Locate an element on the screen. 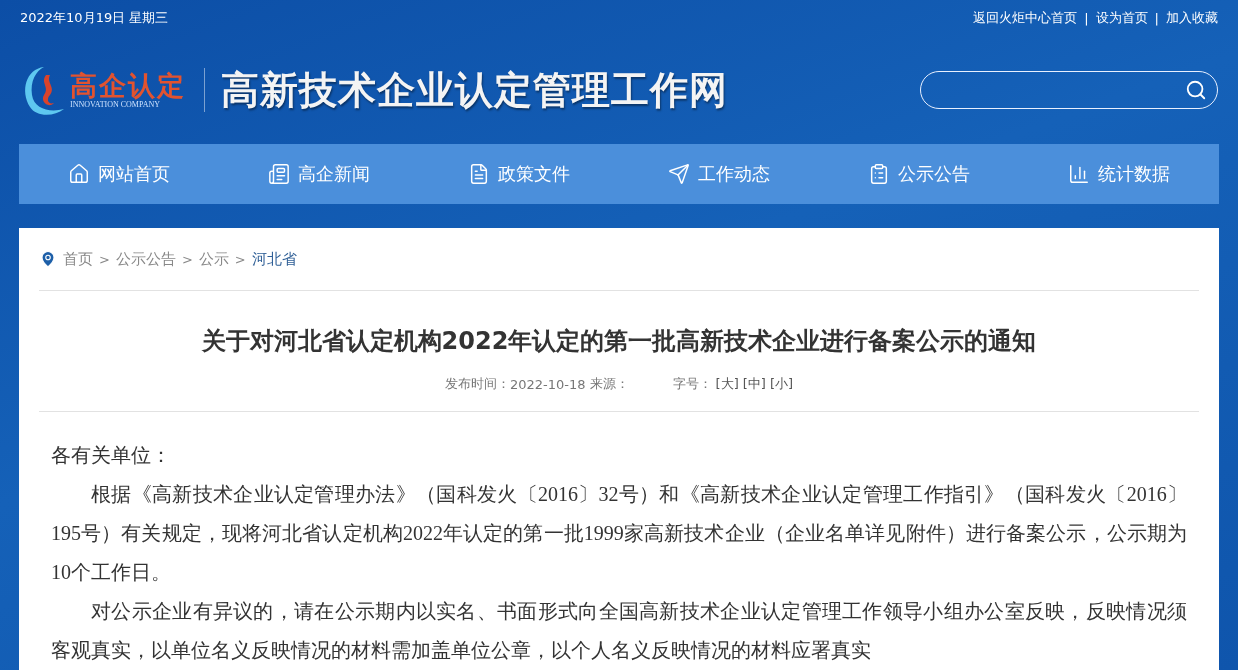  breadcrumb-link: 公示 is located at coordinates (213, 259).